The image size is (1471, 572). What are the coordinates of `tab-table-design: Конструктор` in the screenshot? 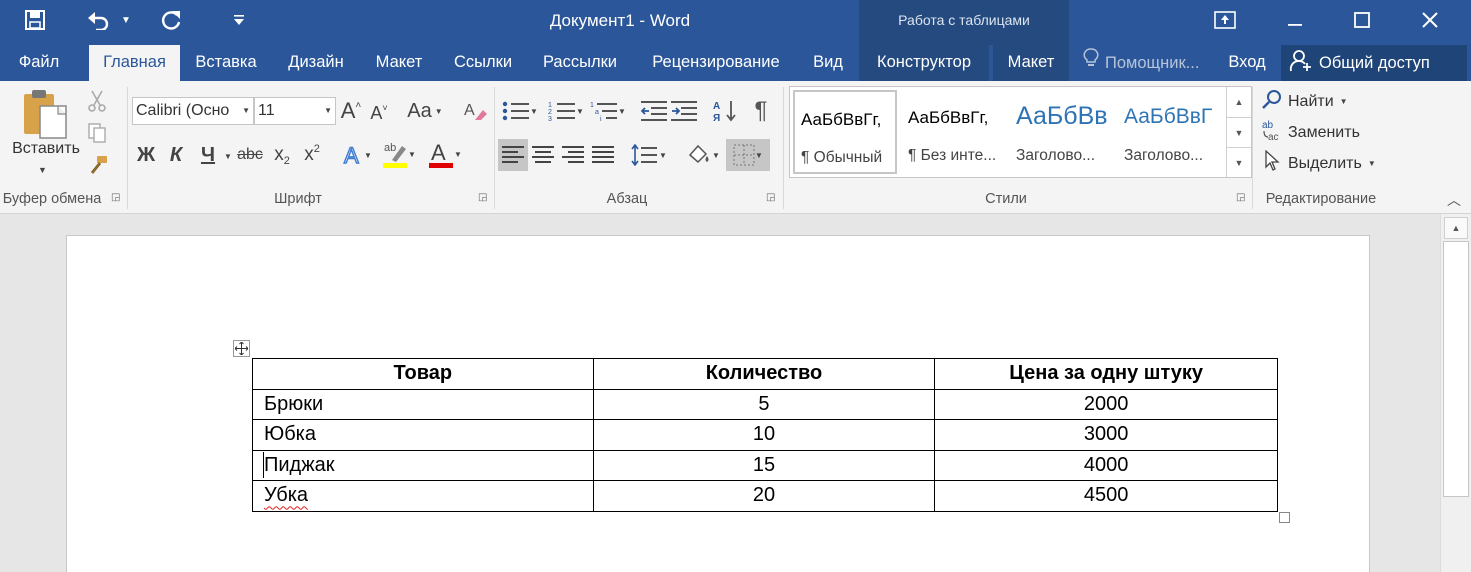 It's located at (924, 63).